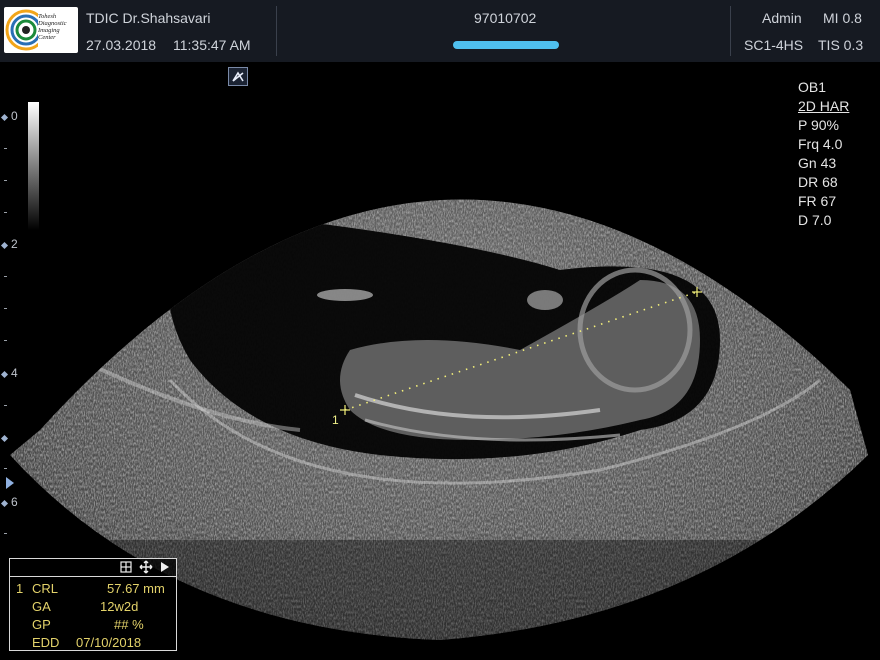 This screenshot has height=660, width=880. I want to click on move-icon, so click(146, 567).